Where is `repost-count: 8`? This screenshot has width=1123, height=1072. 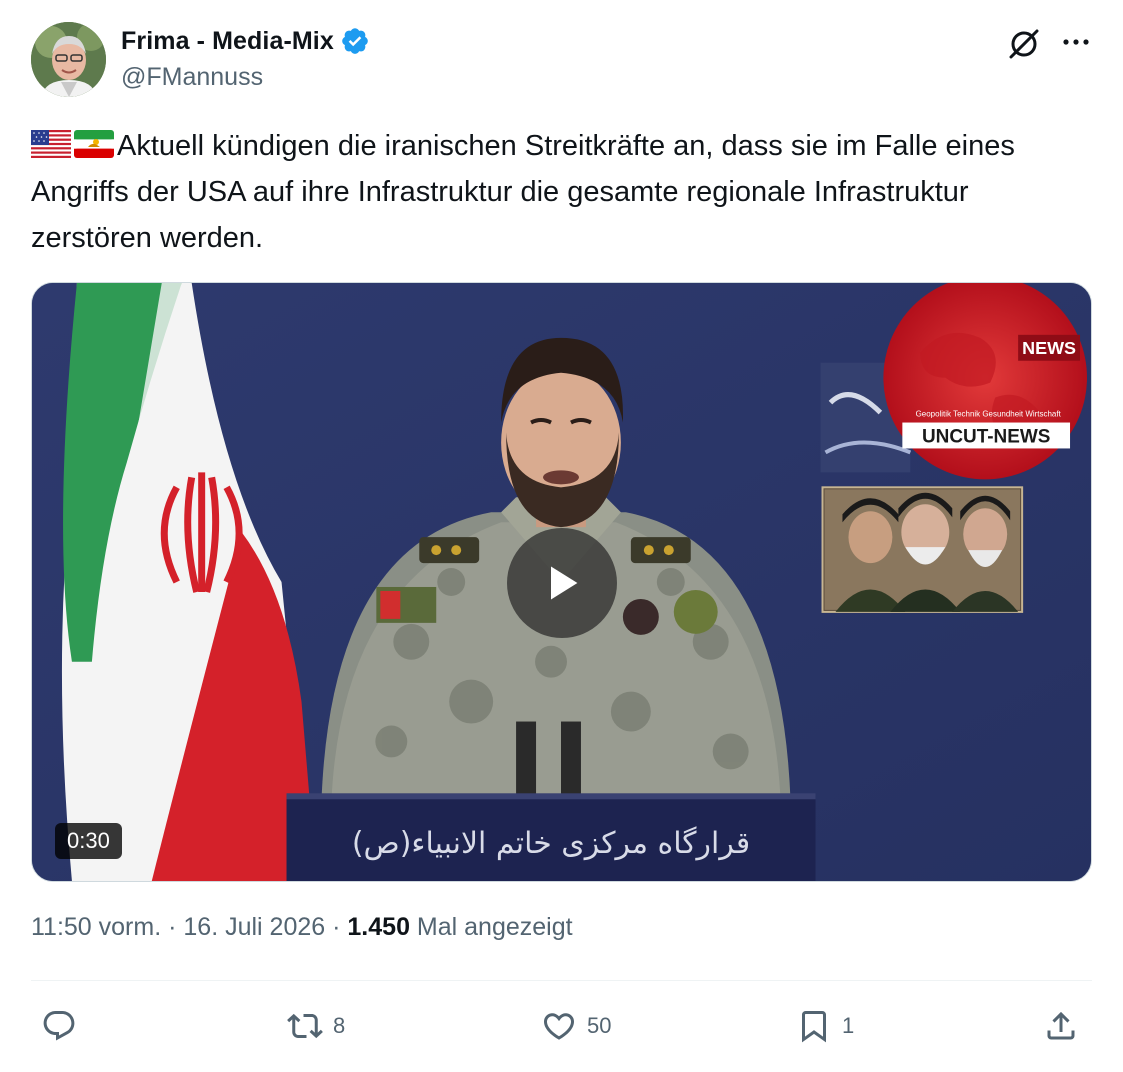 repost-count: 8 is located at coordinates (339, 1025).